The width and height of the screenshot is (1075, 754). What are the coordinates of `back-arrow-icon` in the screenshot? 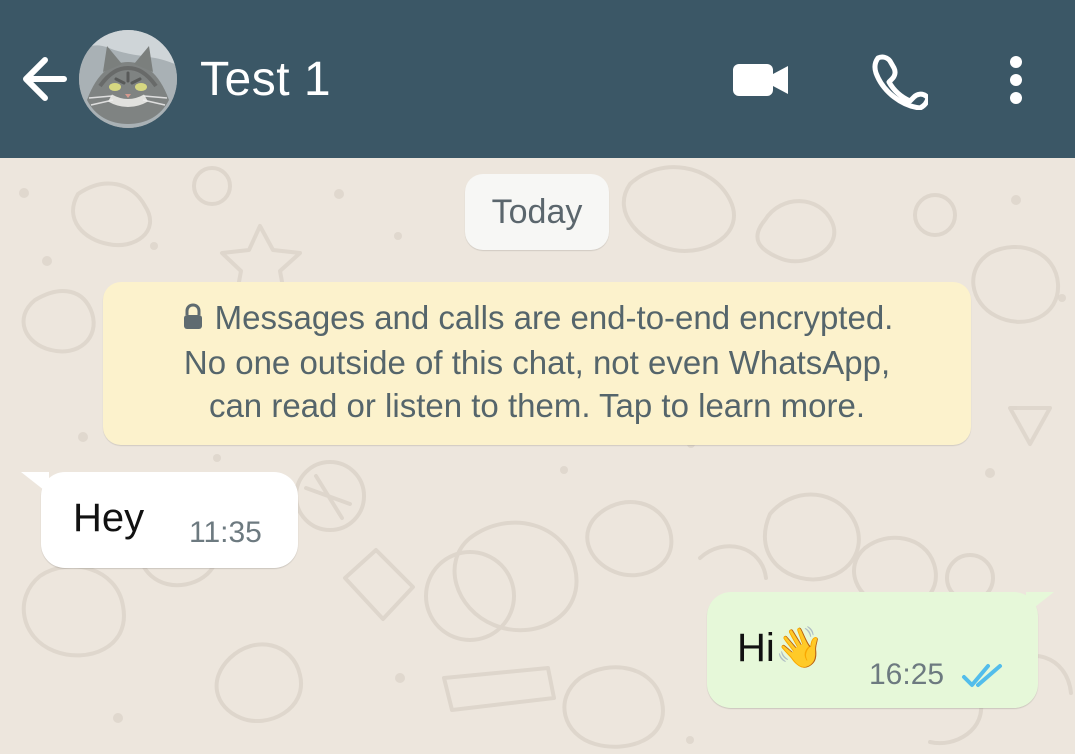 It's located at (45, 79).